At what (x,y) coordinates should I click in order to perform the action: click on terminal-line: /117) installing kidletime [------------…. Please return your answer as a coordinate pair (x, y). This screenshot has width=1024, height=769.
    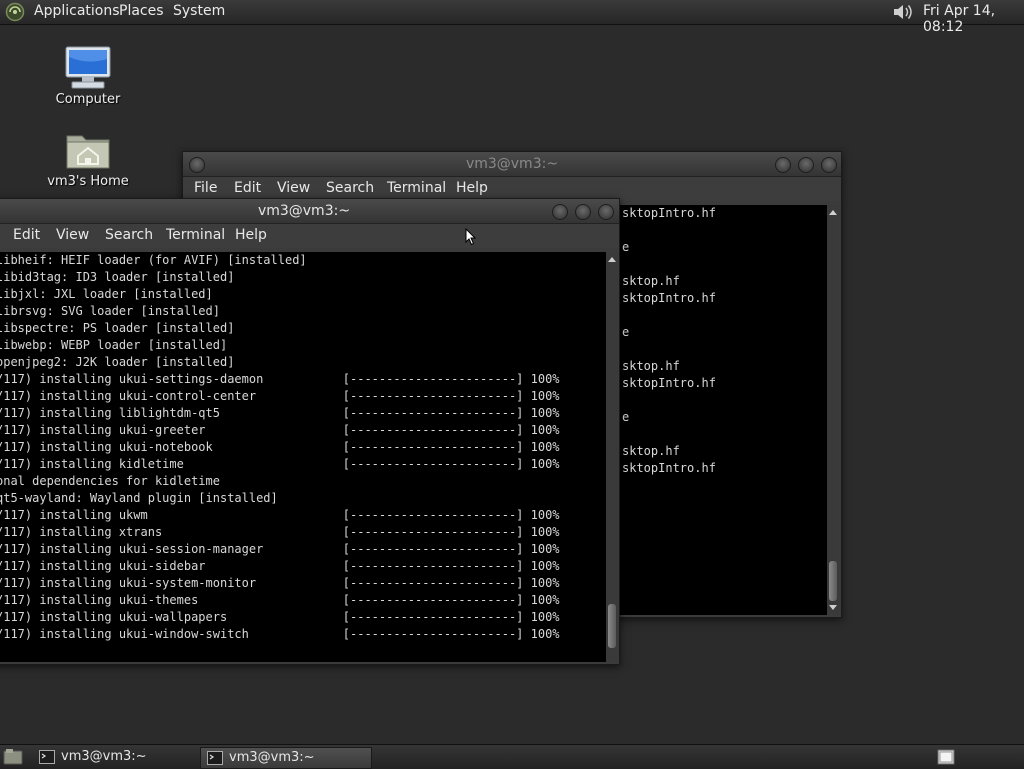
    Looking at the image, I should click on (280, 464).